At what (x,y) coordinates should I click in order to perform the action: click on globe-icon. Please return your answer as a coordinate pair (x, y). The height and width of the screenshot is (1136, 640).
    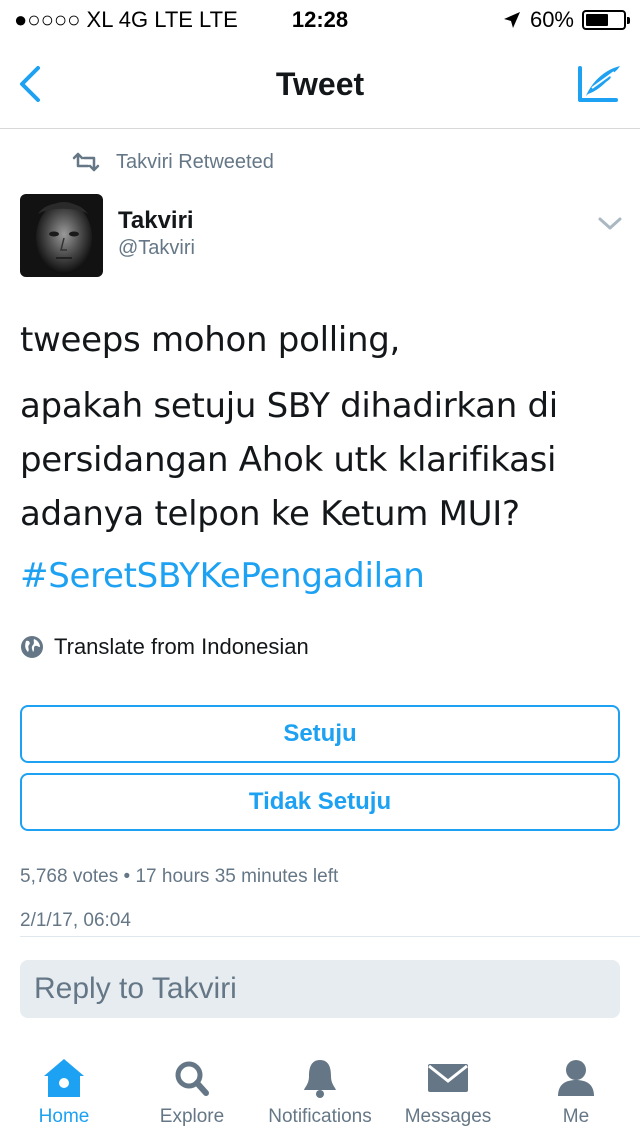
    Looking at the image, I should click on (32, 647).